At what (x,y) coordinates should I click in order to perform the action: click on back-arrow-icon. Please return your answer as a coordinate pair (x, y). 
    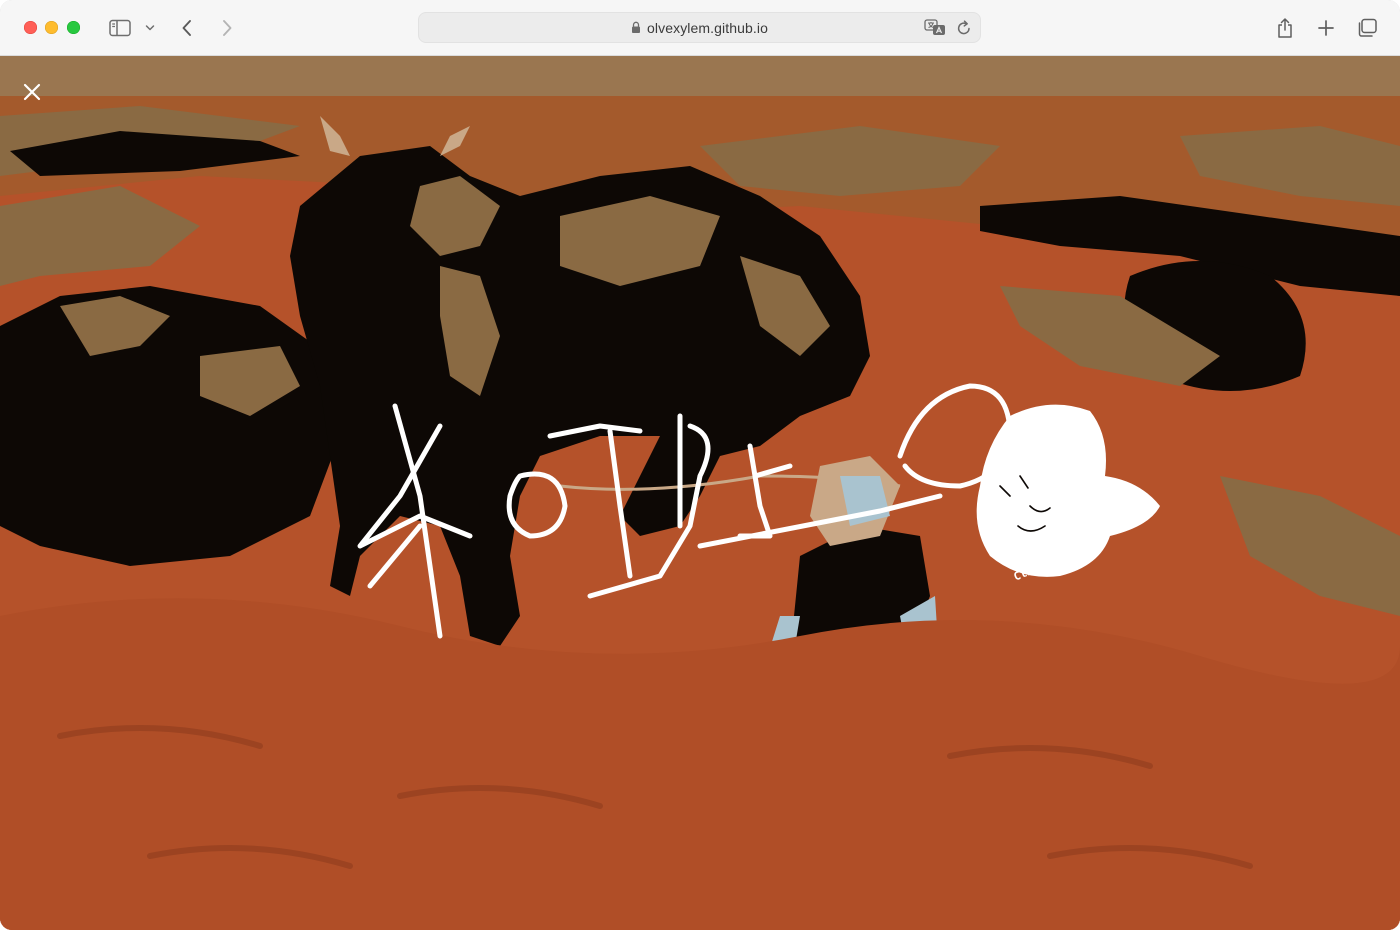
    Looking at the image, I should click on (186, 28).